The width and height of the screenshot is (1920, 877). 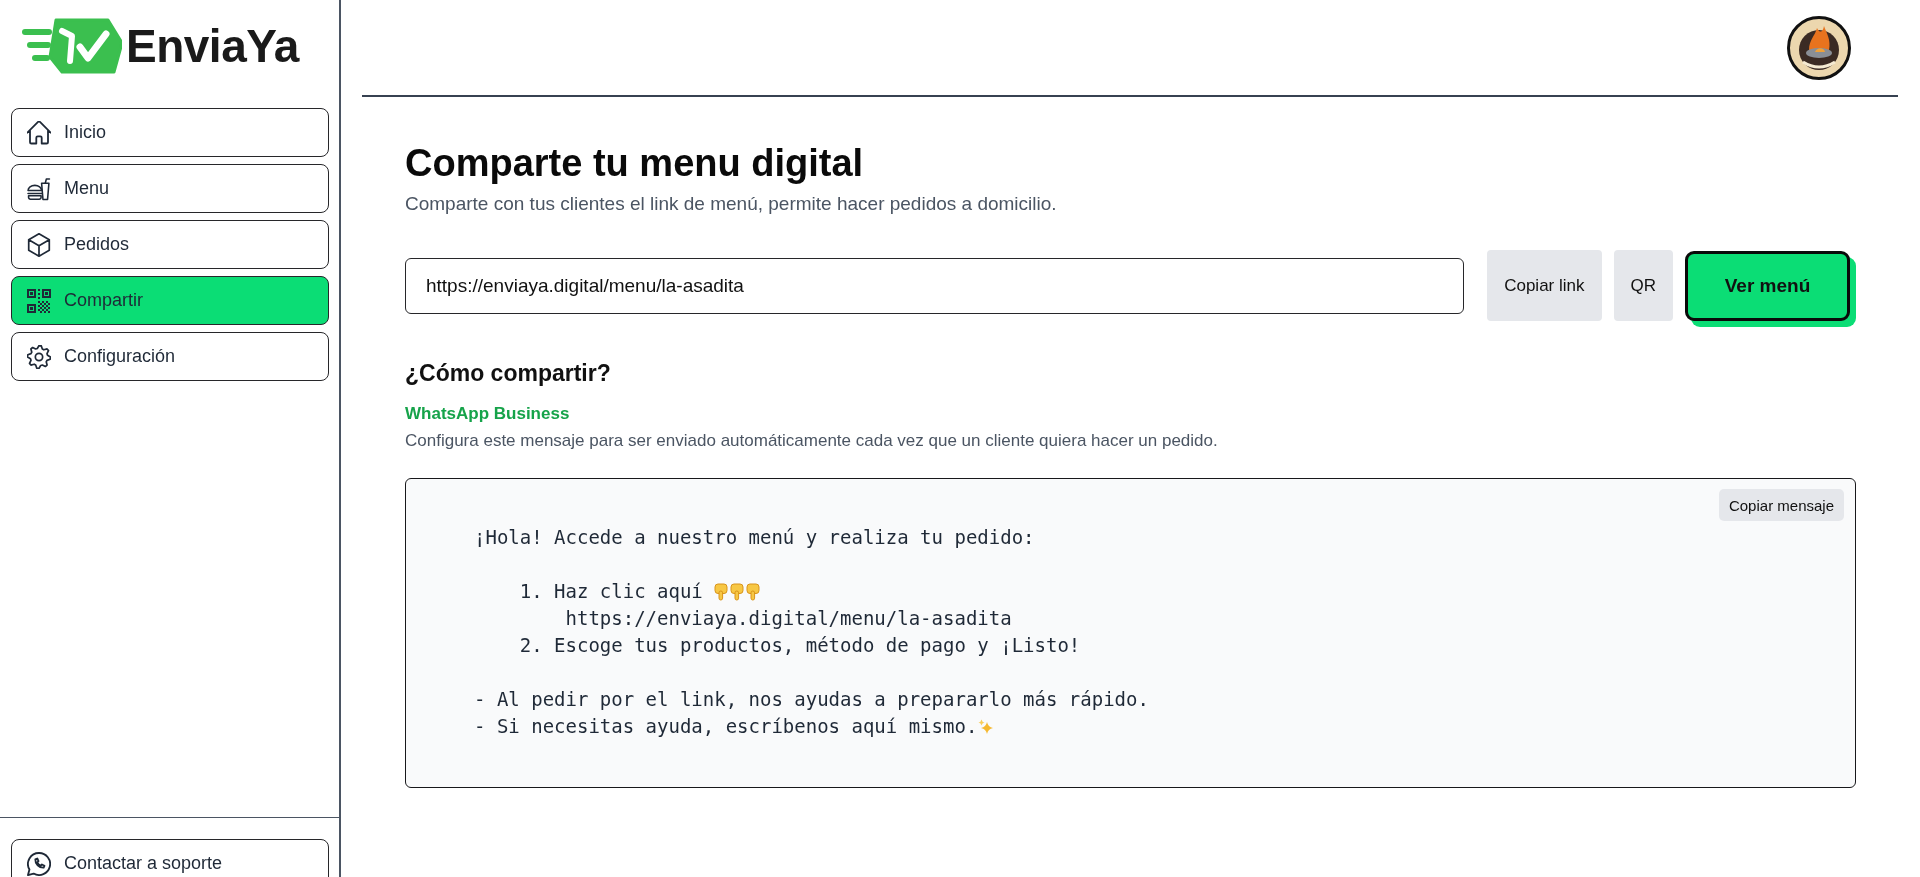 What do you see at coordinates (811, 699) in the screenshot?
I see `message-line: - Al pedir por el link, nos ayudas a prepararlo más rápido.` at bounding box center [811, 699].